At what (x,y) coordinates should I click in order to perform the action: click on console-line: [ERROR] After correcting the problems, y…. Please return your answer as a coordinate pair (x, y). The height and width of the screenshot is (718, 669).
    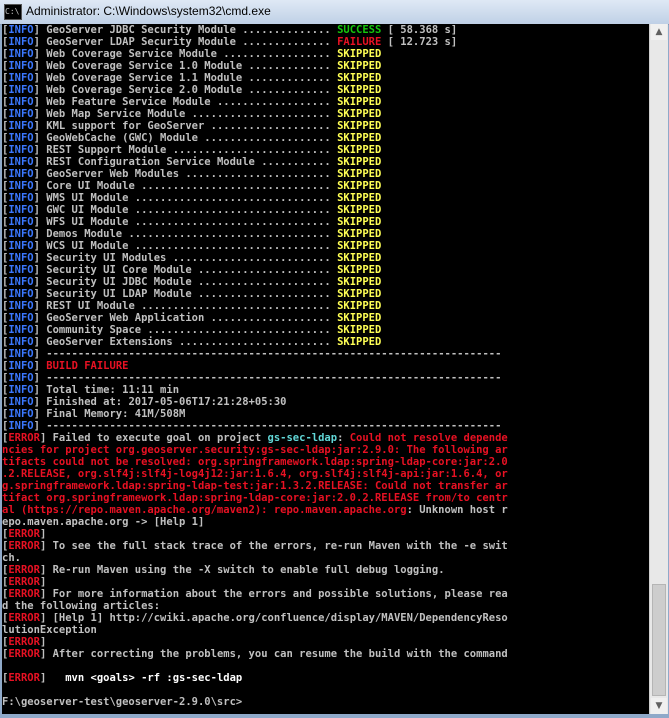
    Looking at the image, I should click on (325, 654).